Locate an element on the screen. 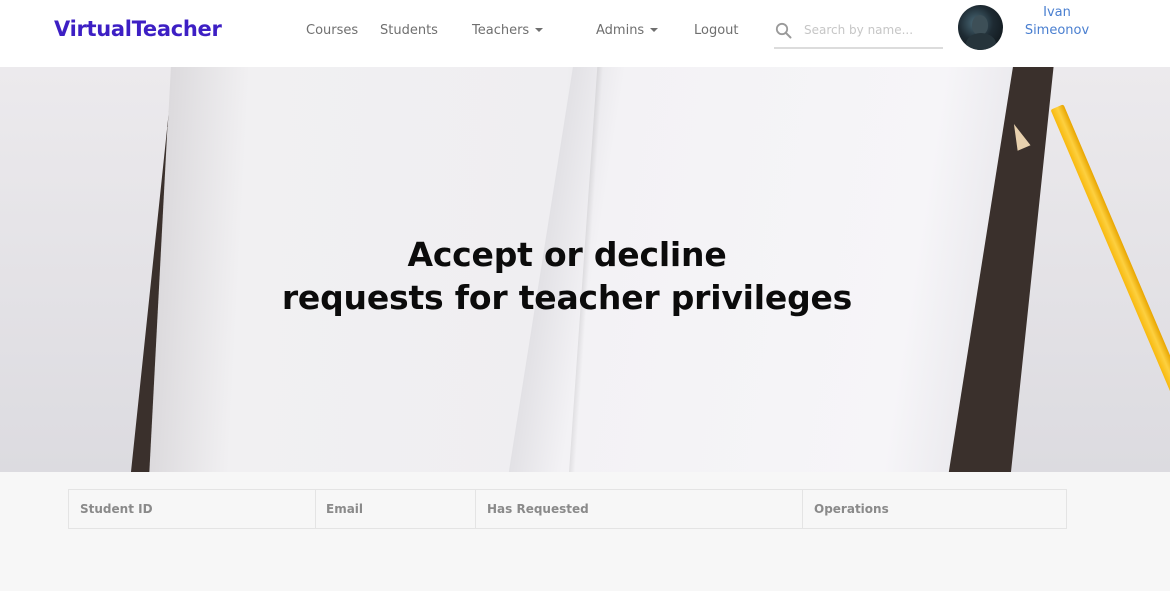  nav-dropdown-label: Teachers is located at coordinates (501, 30).